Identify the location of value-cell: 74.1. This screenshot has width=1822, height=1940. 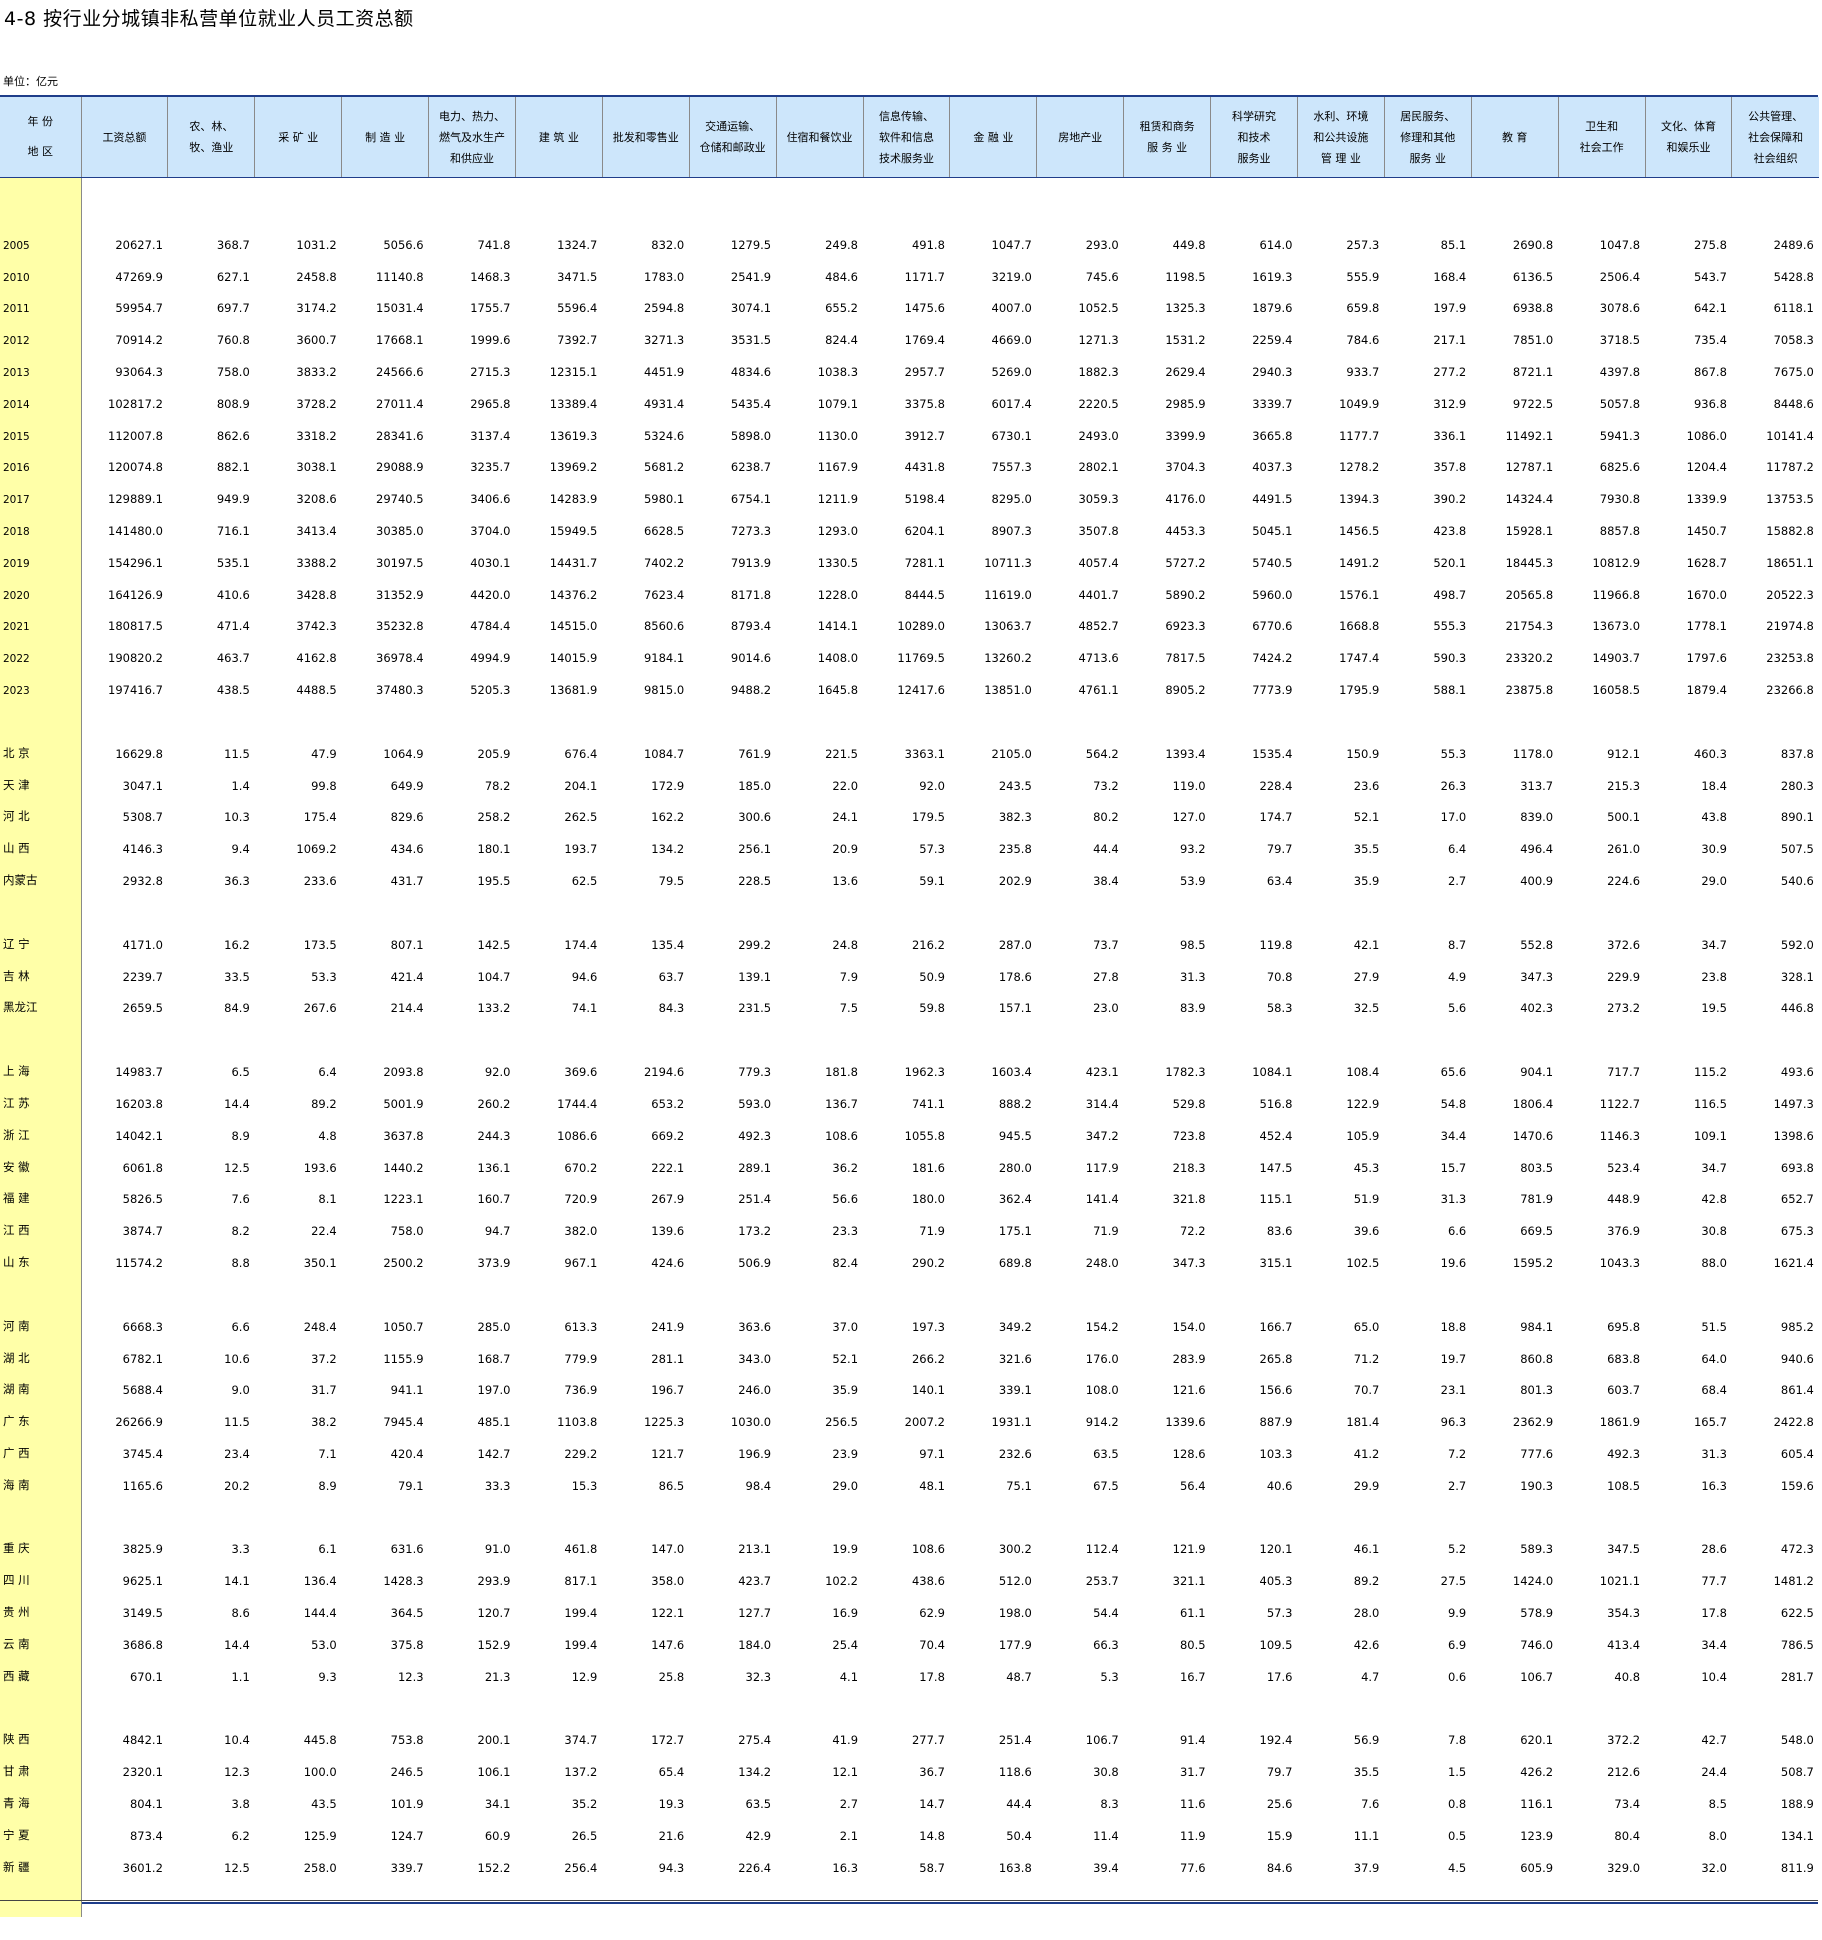
(584, 1008).